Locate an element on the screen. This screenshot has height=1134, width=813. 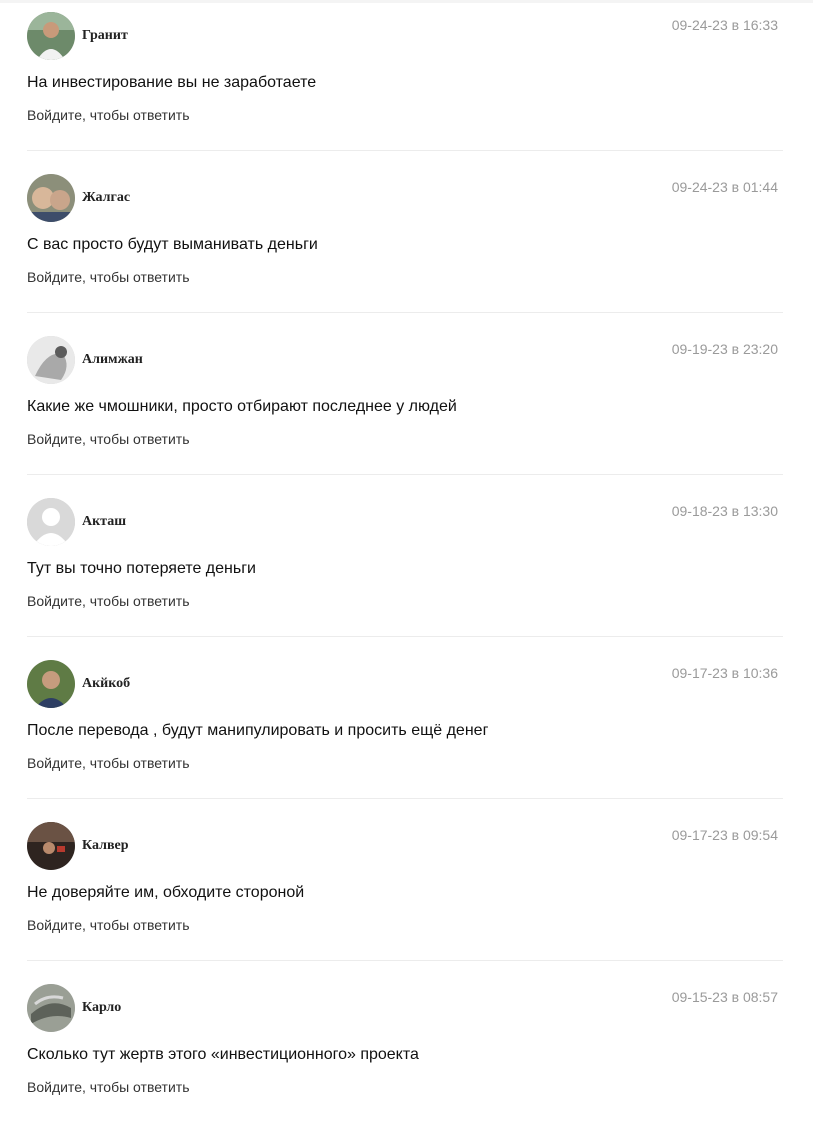
comment-text: Тут вы точно потеряете деньги is located at coordinates (141, 568).